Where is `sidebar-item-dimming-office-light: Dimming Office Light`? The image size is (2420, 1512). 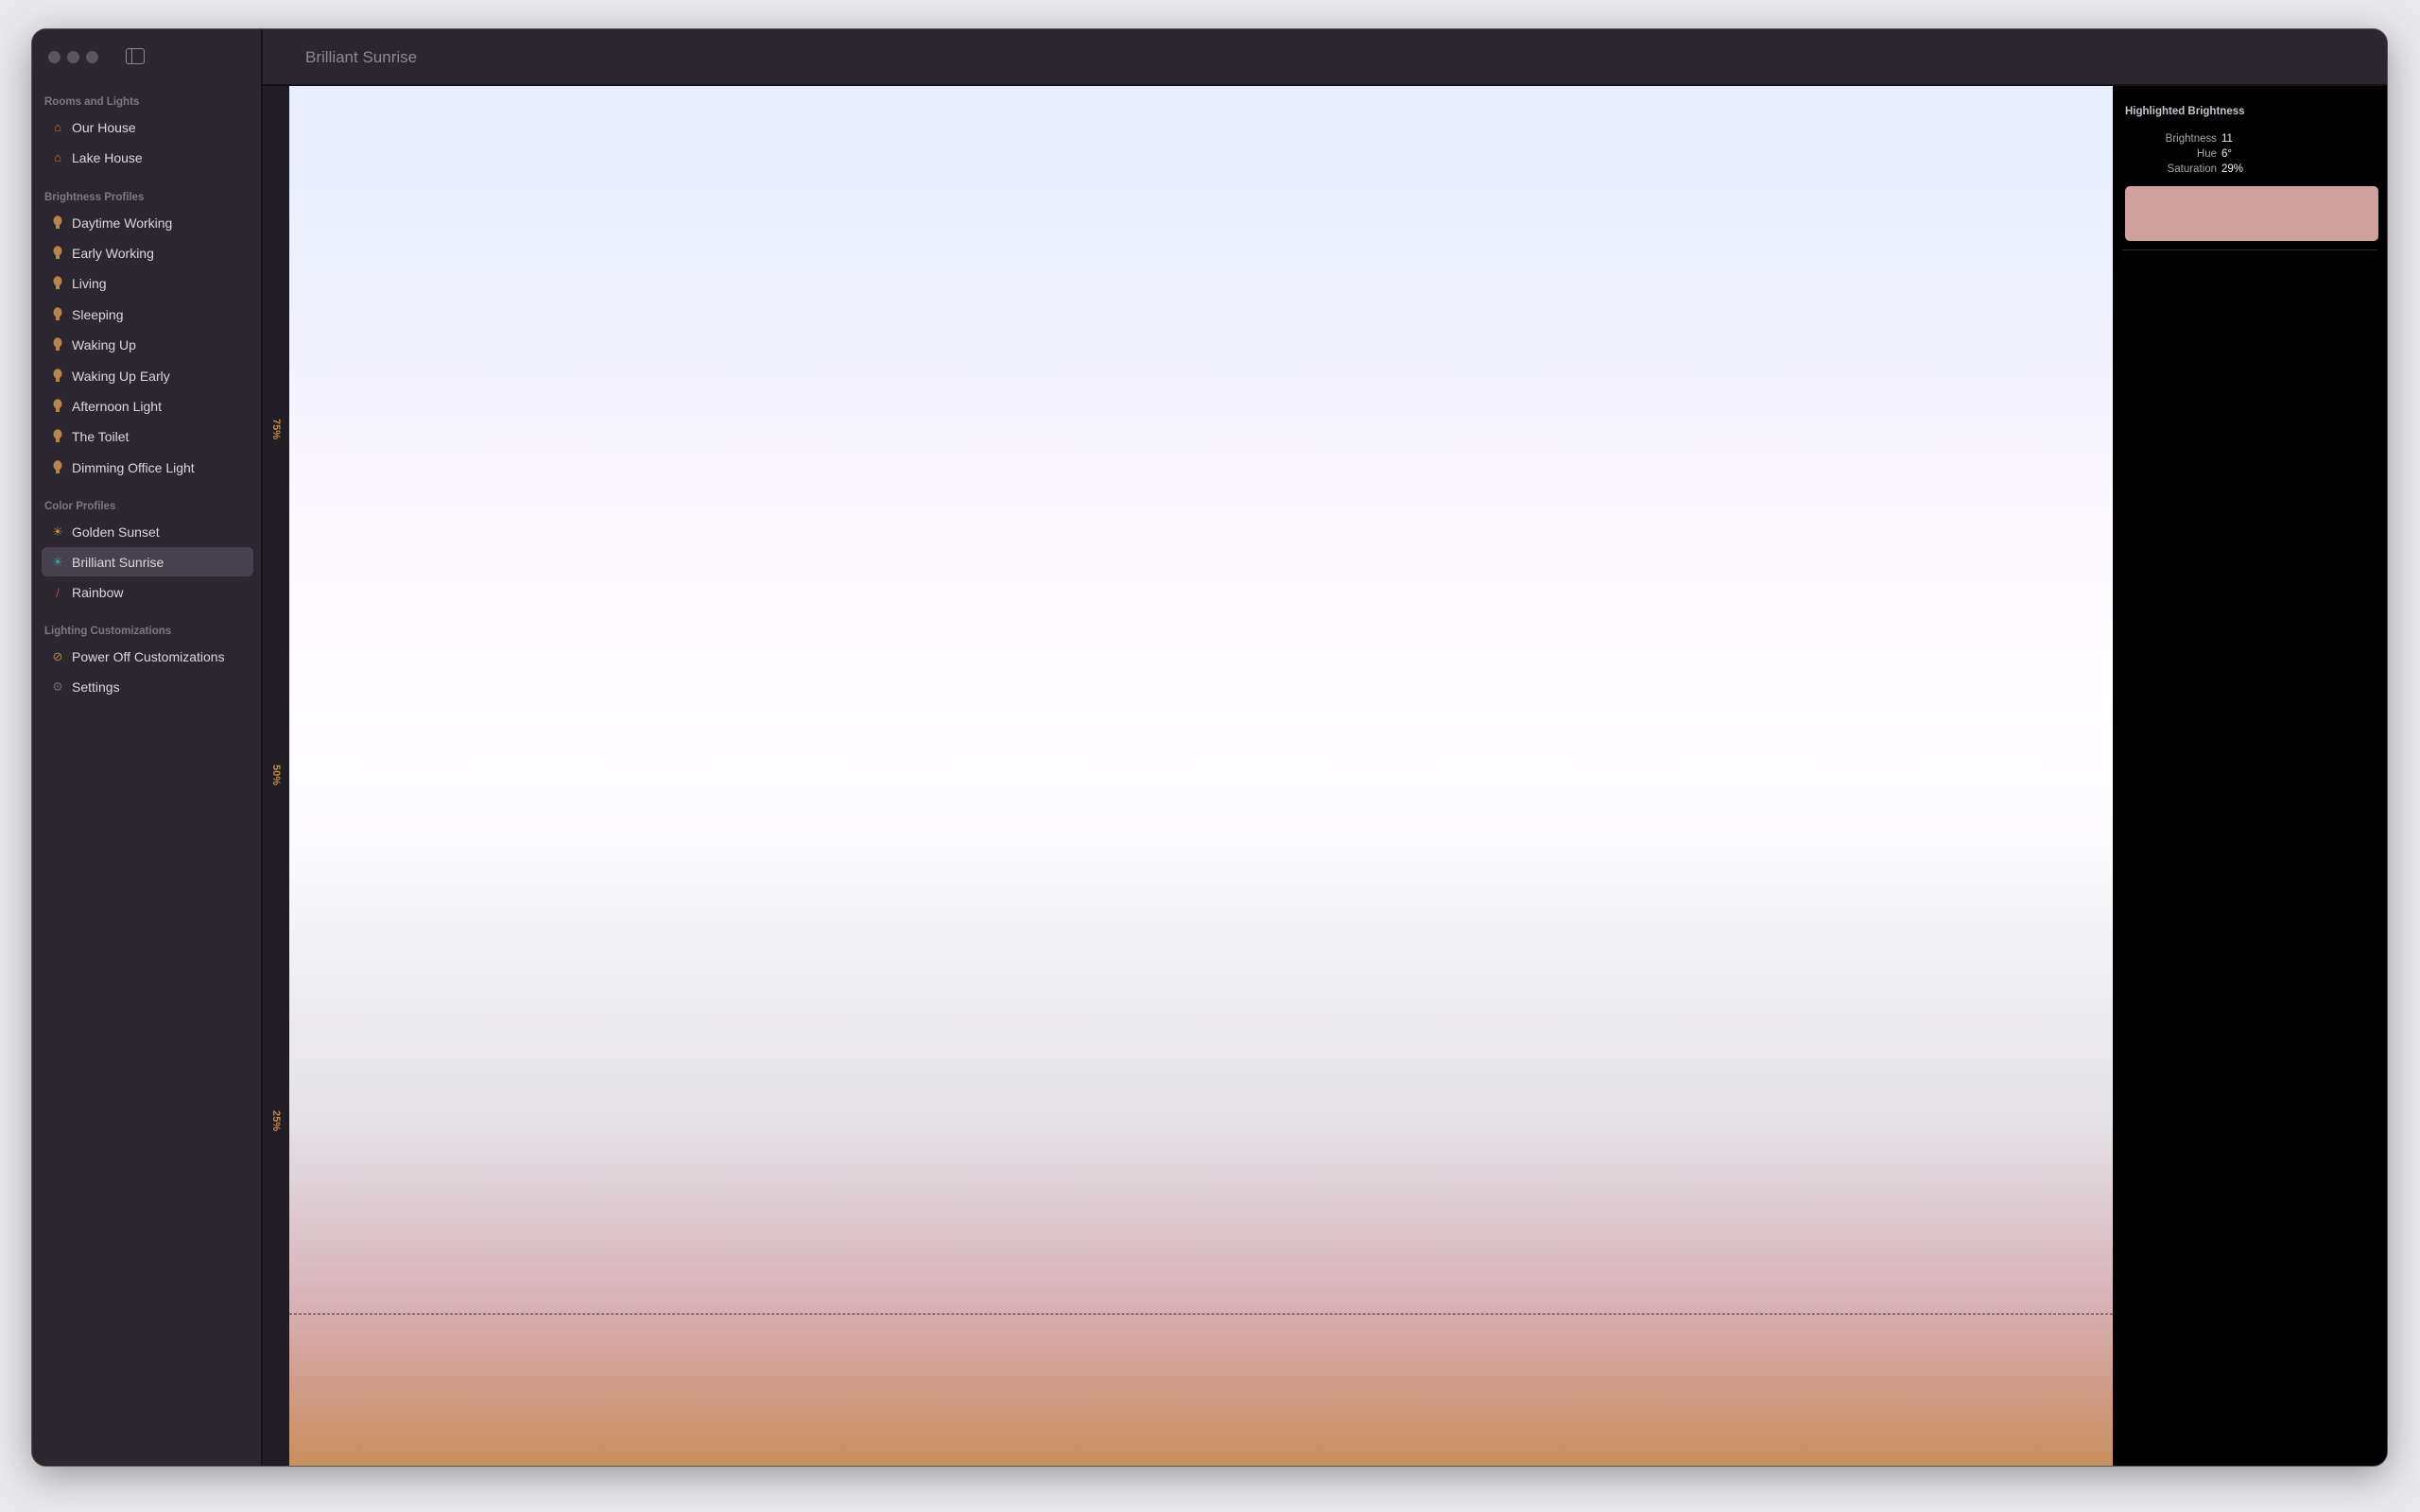
sidebar-item-dimming-office-light: Dimming Office Light is located at coordinates (147, 467).